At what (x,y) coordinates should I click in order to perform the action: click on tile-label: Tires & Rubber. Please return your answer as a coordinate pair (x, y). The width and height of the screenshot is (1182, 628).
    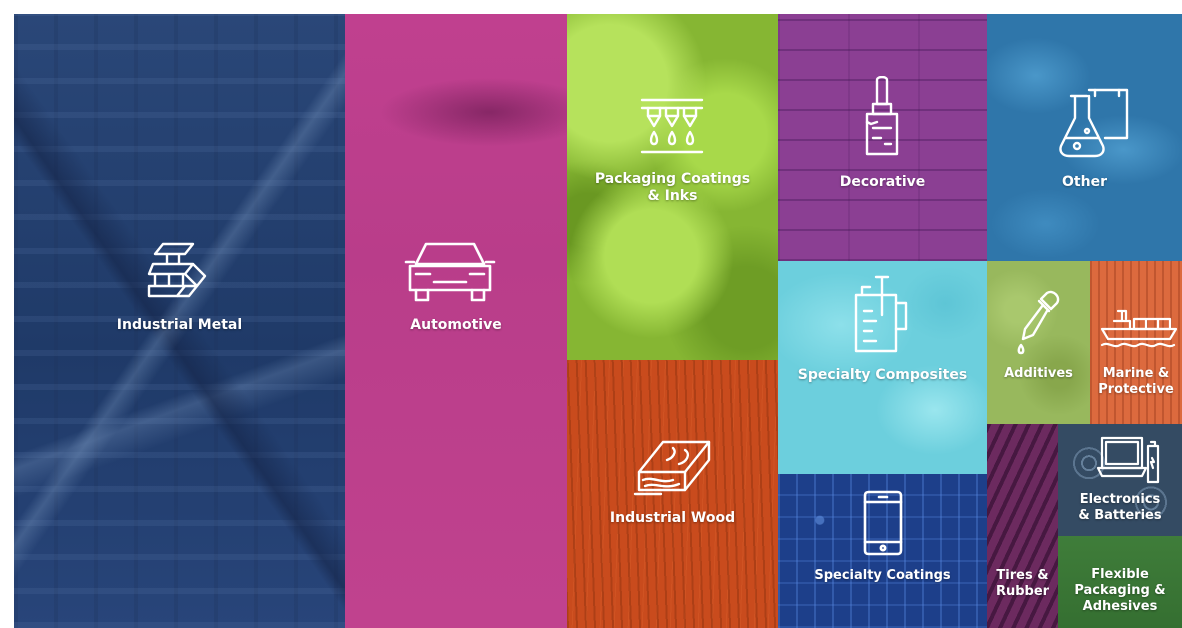
    Looking at the image, I should click on (1022, 583).